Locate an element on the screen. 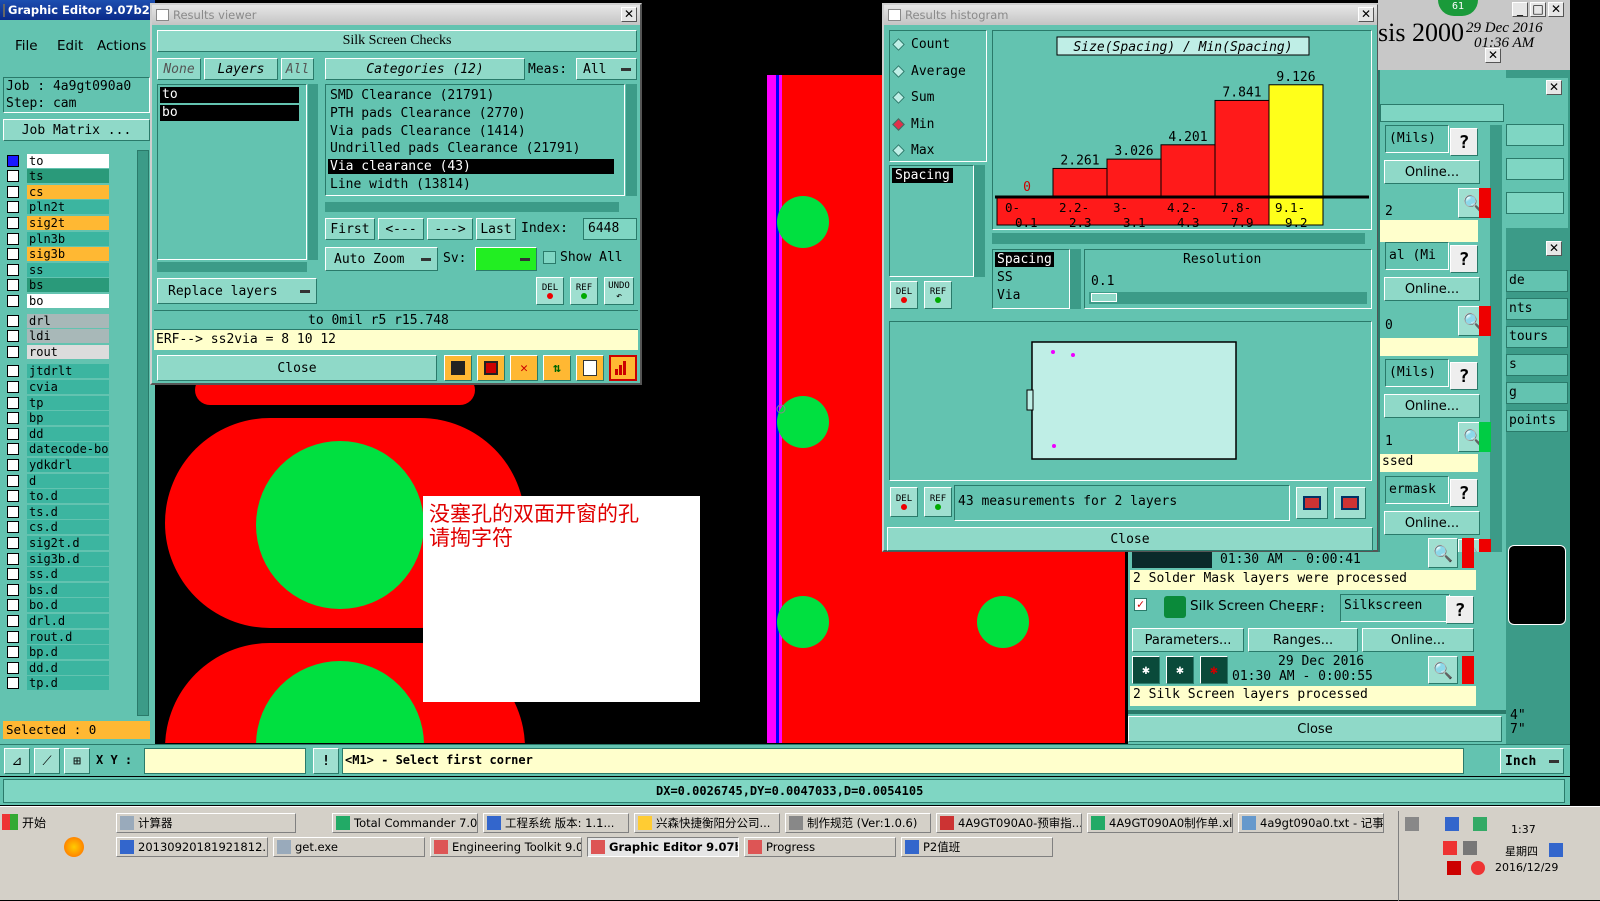 The height and width of the screenshot is (901, 1600). layer-row: dd.d is located at coordinates (70, 667).